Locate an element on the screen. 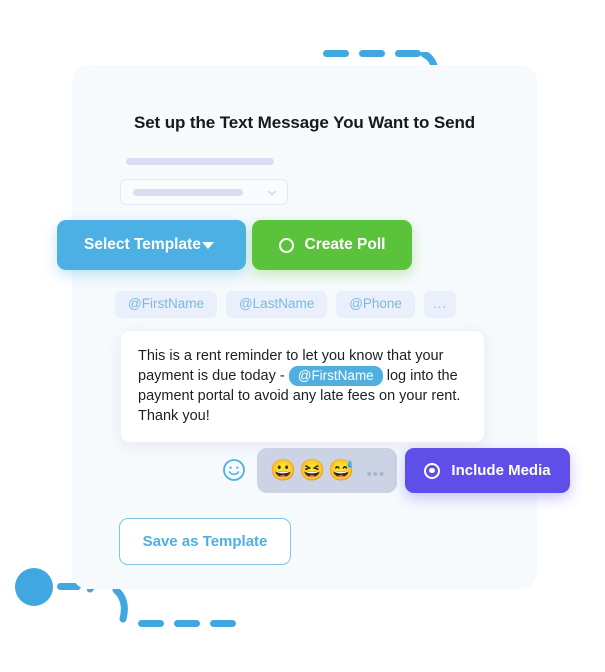 Image resolution: width=605 pixels, height=672 pixels. emoji-sweat-smile: 😅 is located at coordinates (341, 470).